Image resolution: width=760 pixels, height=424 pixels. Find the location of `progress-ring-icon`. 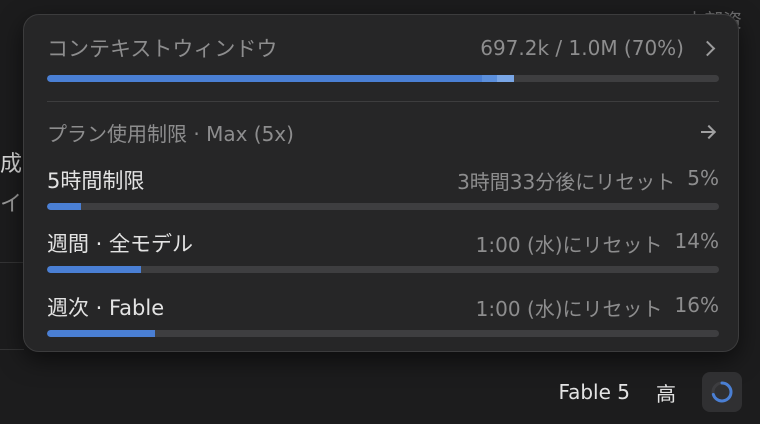

progress-ring-icon is located at coordinates (722, 392).